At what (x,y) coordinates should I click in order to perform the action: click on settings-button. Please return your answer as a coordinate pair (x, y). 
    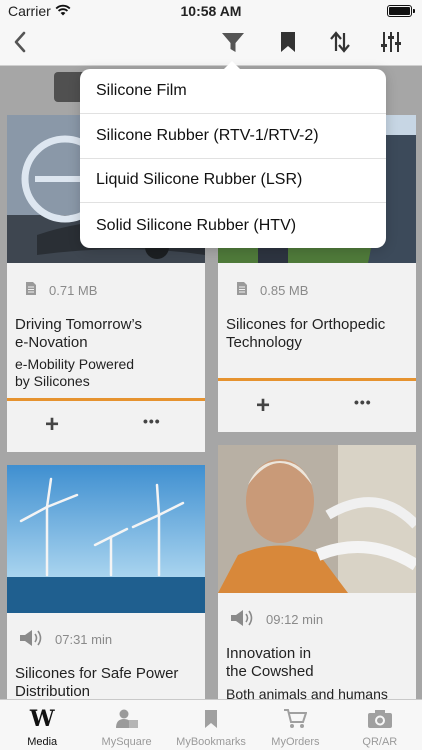
    Looking at the image, I should click on (391, 44).